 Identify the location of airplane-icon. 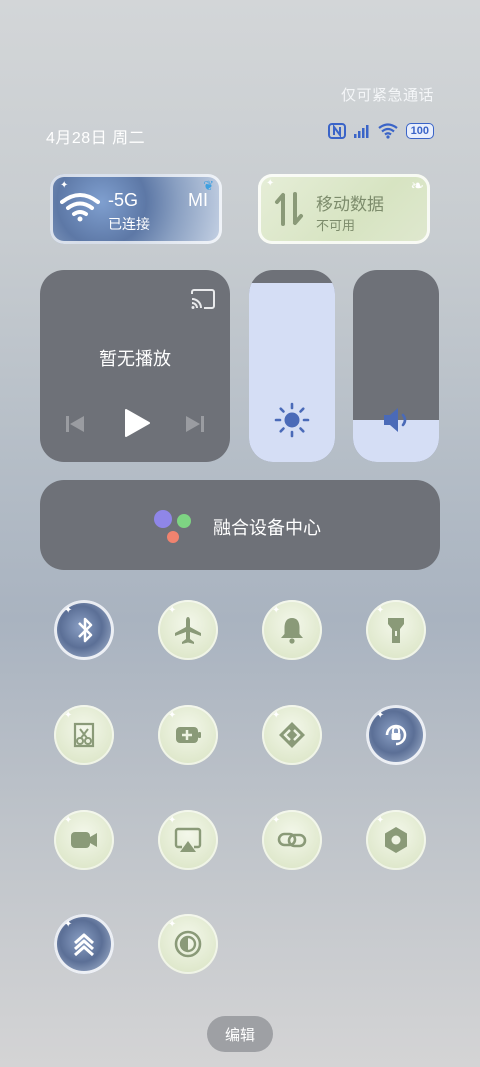
(188, 630).